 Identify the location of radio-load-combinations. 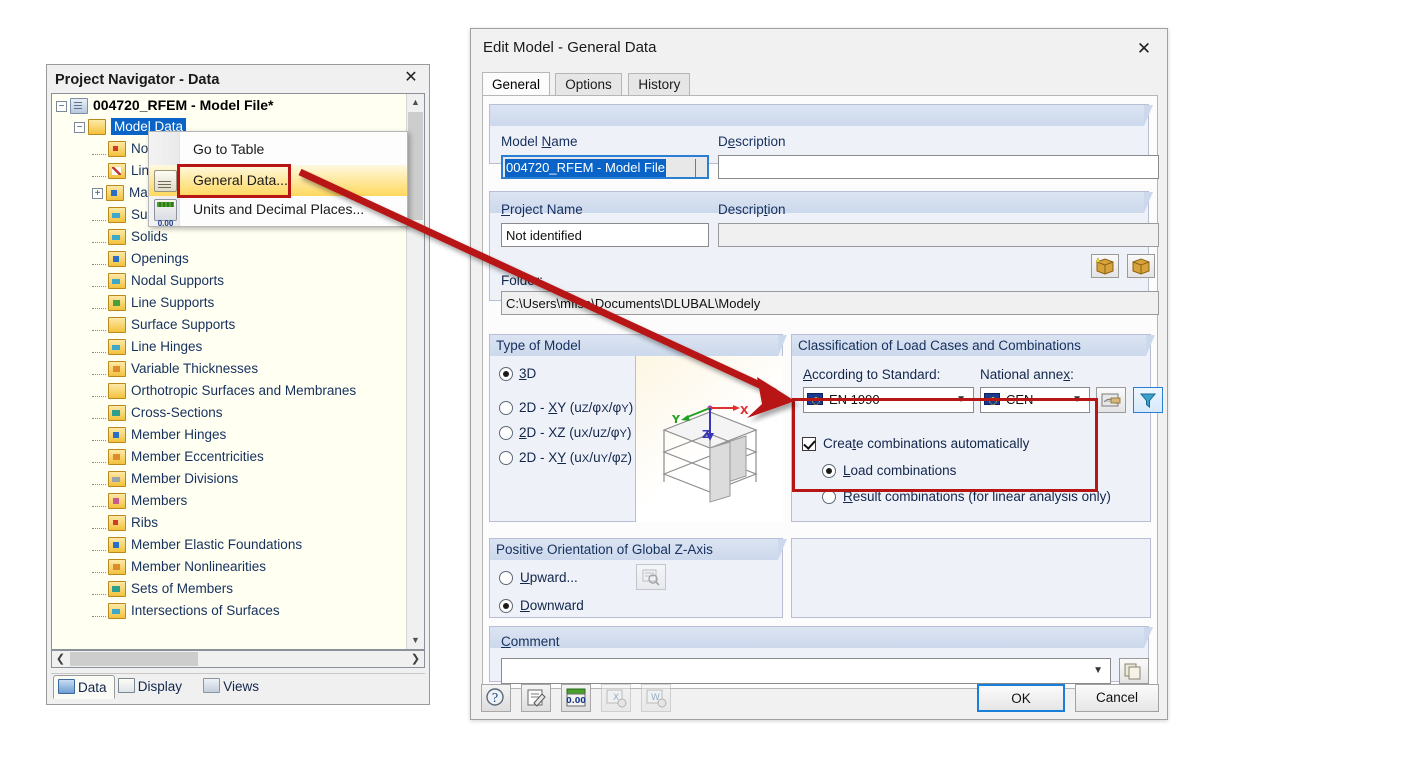
(829, 471).